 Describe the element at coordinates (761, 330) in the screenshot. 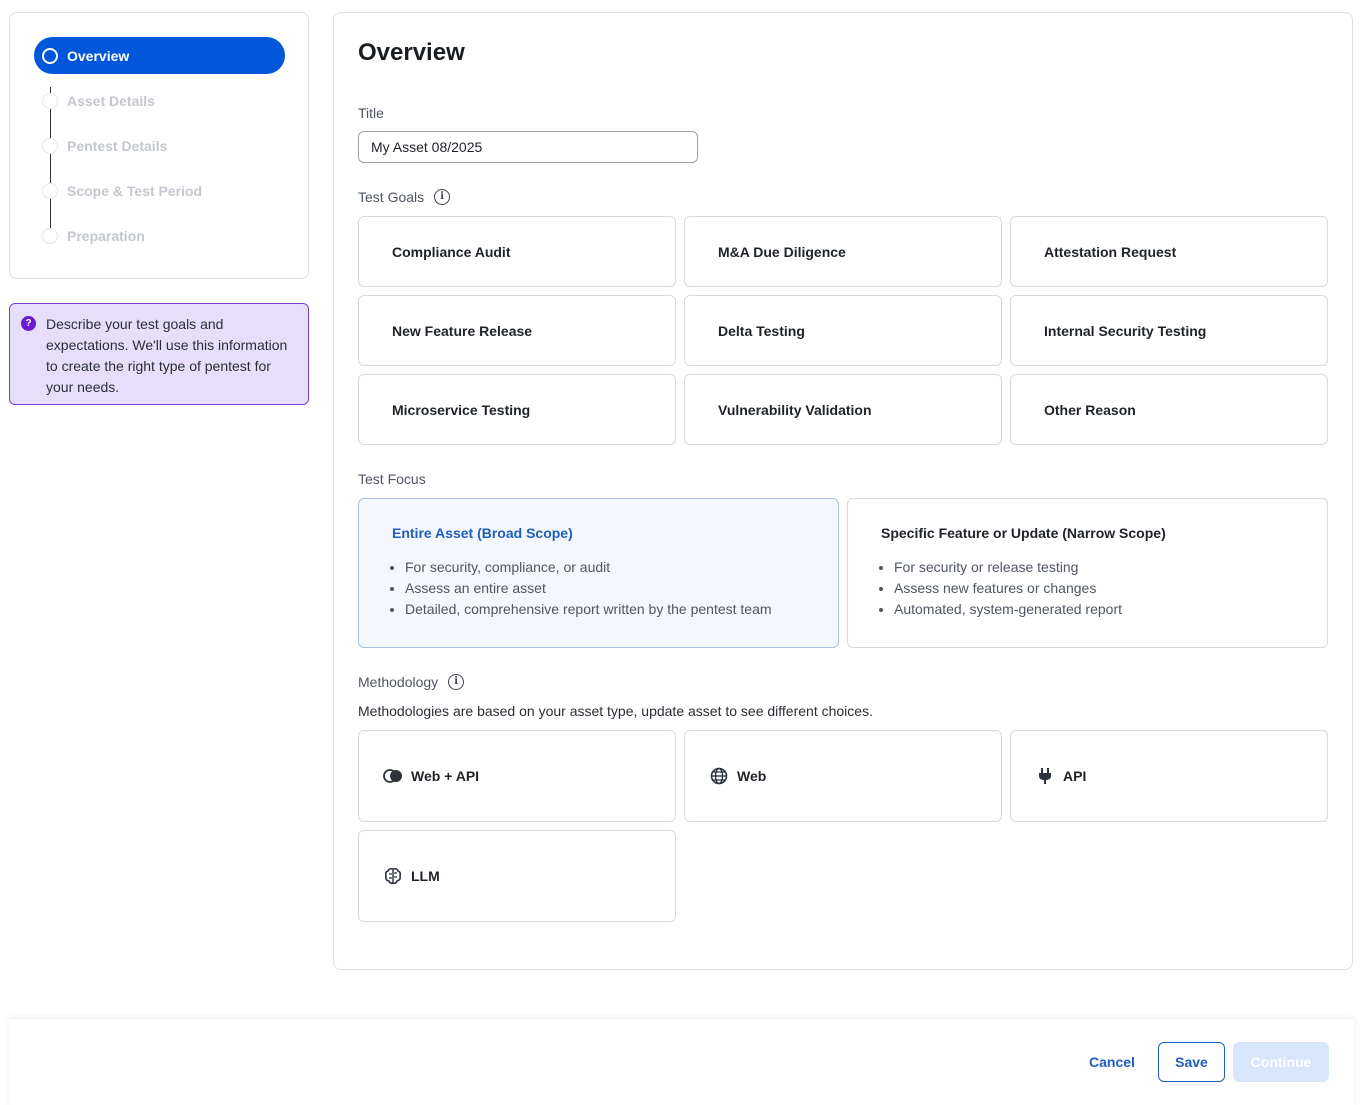

I see `goal-label: Delta Testing` at that location.